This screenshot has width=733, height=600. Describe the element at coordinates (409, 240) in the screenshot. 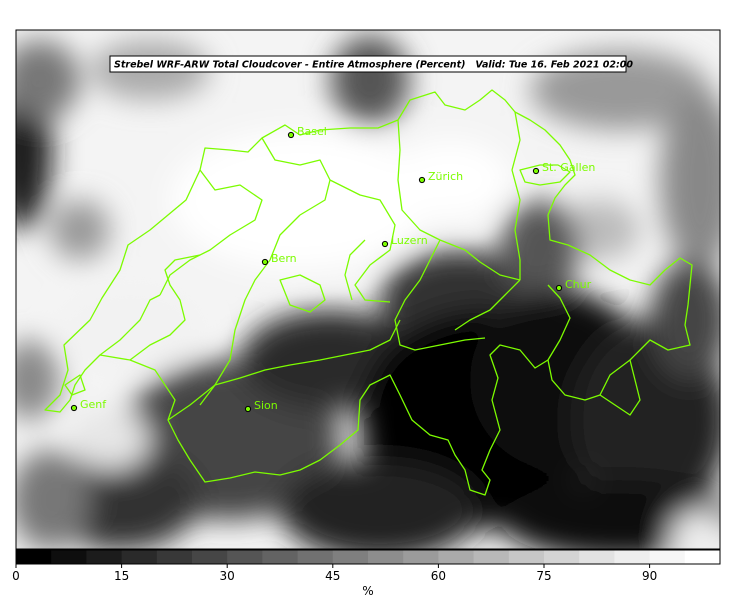

I see `city-label-luzern: Luzern` at that location.